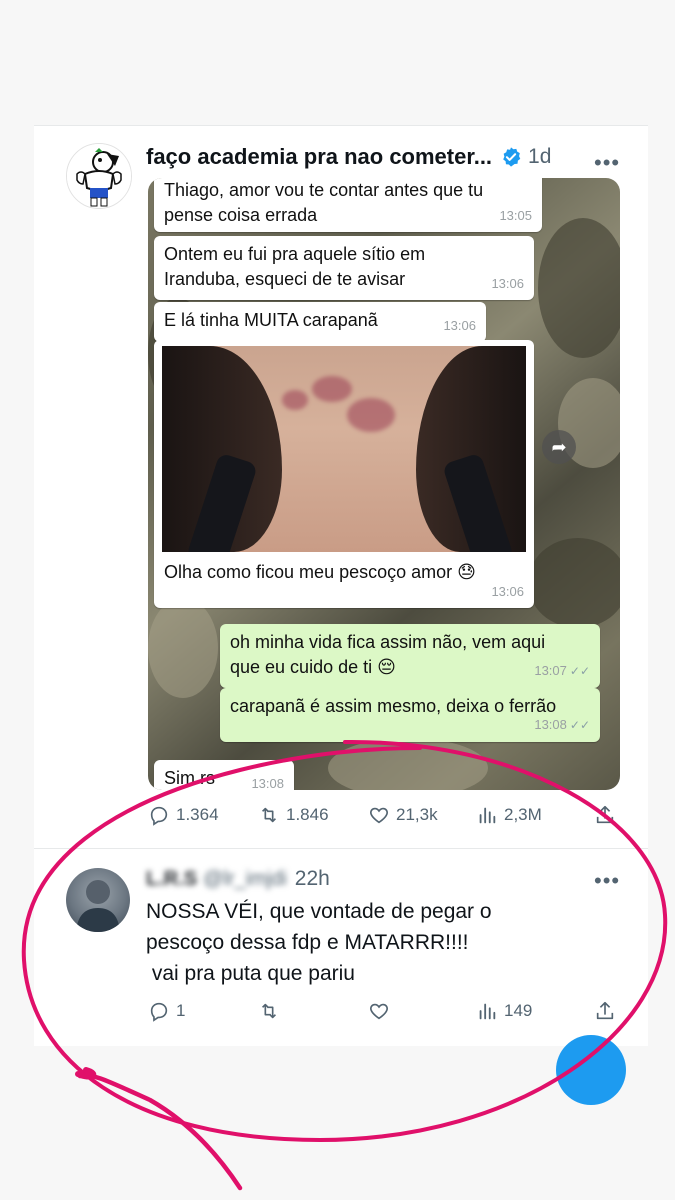  Describe the element at coordinates (320, 572) in the screenshot. I see `chat-message-text: Olha como ficou meu pescoço amor 😓` at that location.